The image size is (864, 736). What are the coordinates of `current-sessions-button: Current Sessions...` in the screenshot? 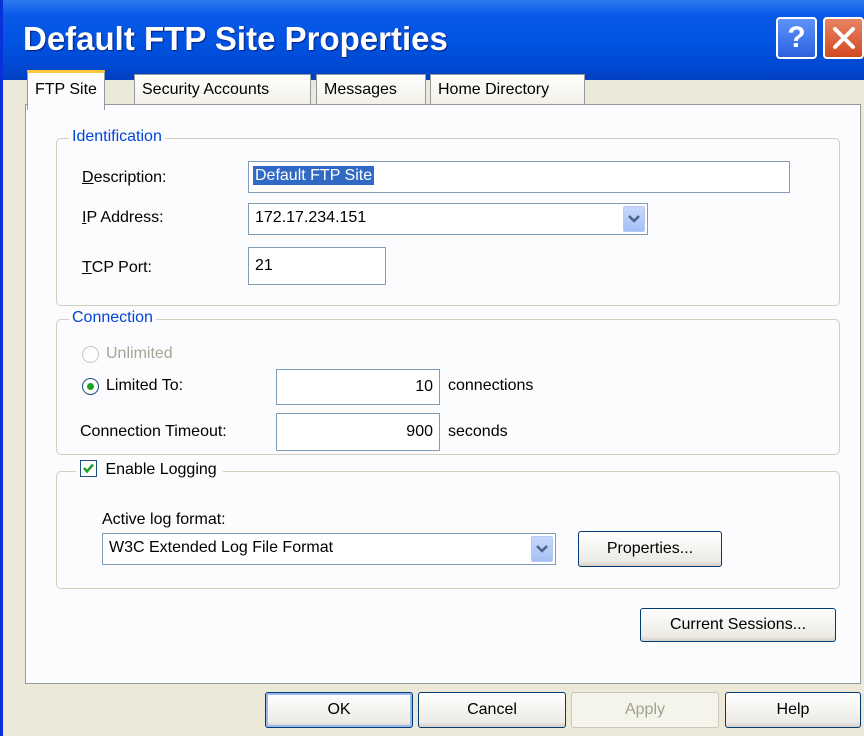 It's located at (738, 625).